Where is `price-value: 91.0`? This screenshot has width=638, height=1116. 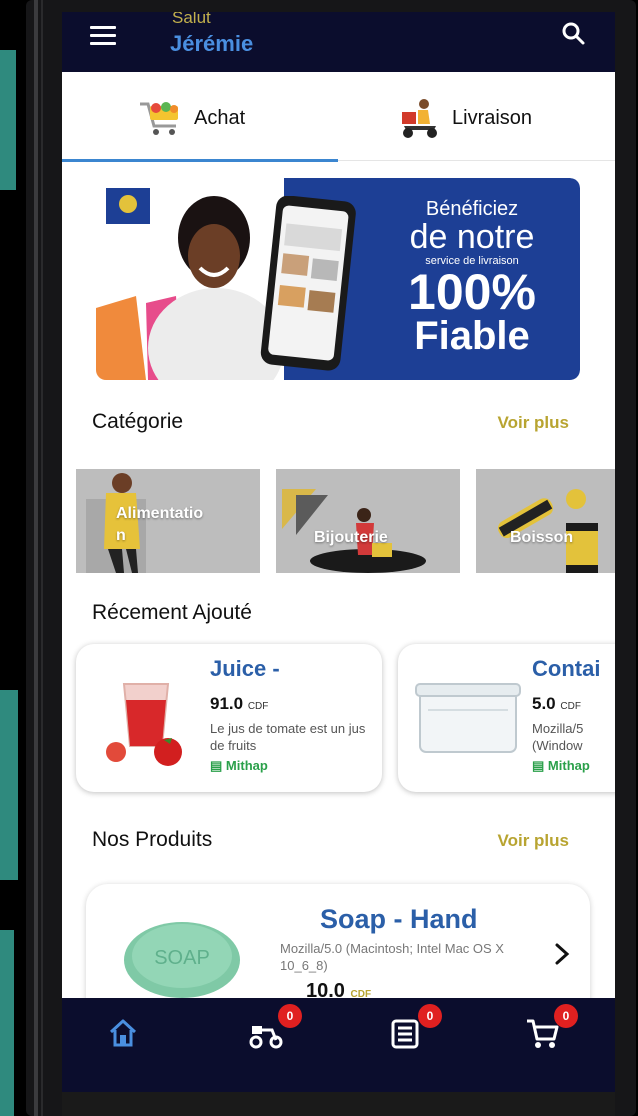
price-value: 91.0 is located at coordinates (227, 703).